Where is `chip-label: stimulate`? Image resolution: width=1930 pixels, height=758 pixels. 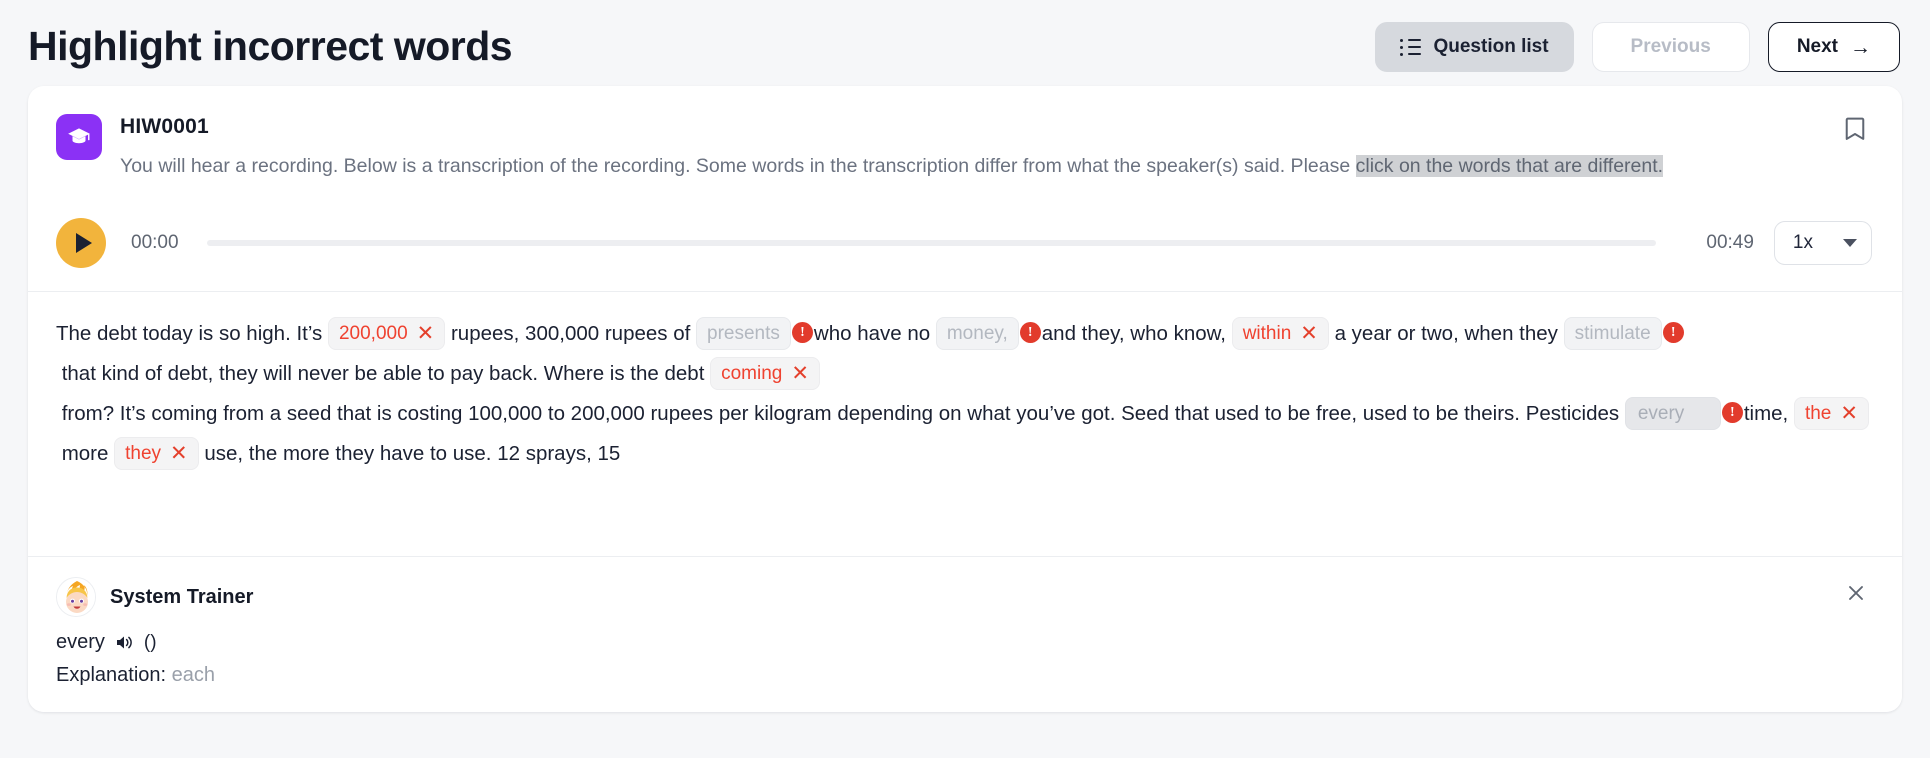
chip-label: stimulate is located at coordinates (1612, 333).